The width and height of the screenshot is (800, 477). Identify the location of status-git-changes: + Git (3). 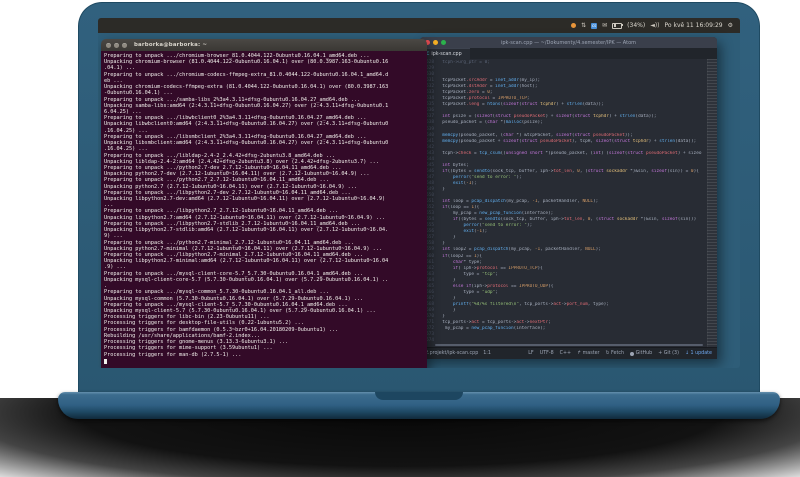
(668, 353).